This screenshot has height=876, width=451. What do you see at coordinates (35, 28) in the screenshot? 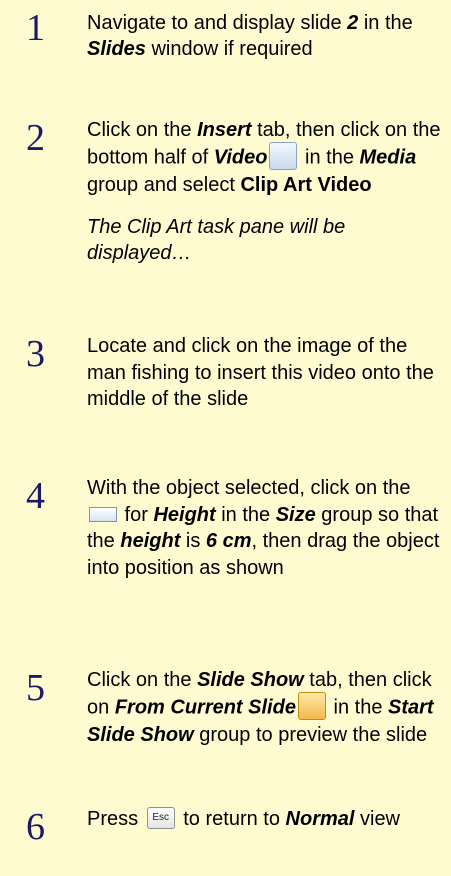
I see `step-number: 1` at bounding box center [35, 28].